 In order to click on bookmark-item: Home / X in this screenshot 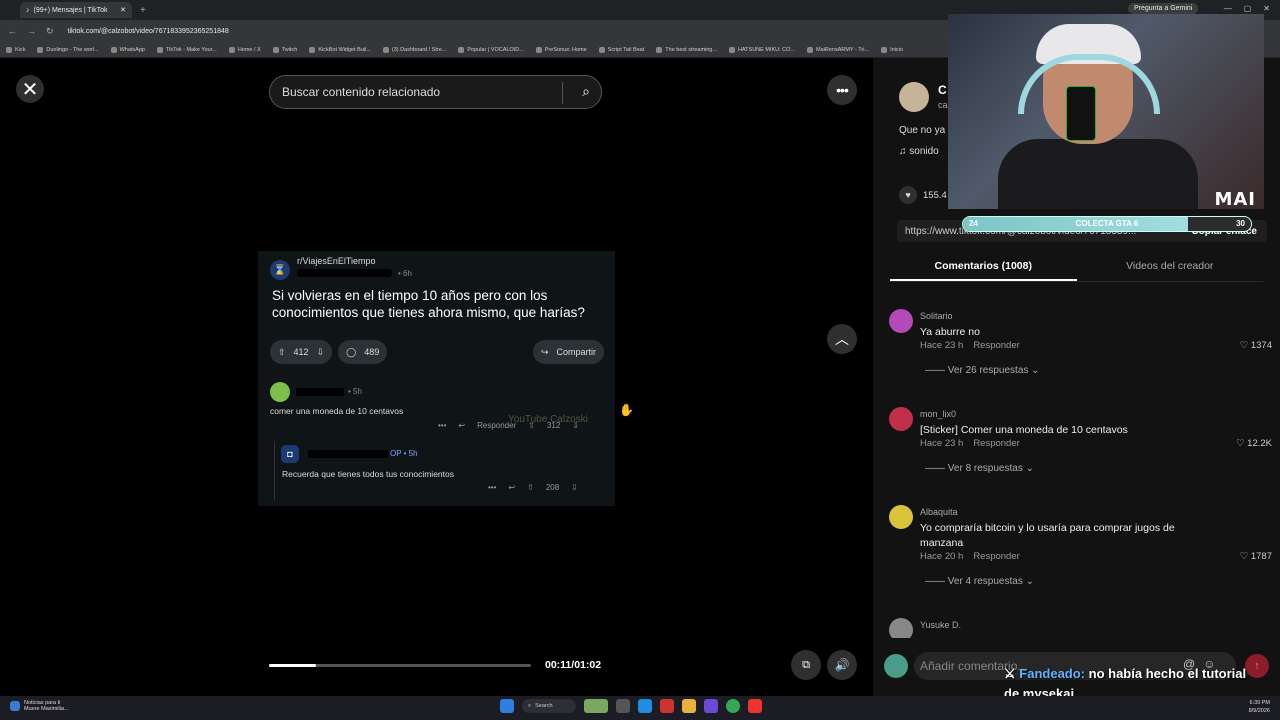, I will do `click(244, 49)`.